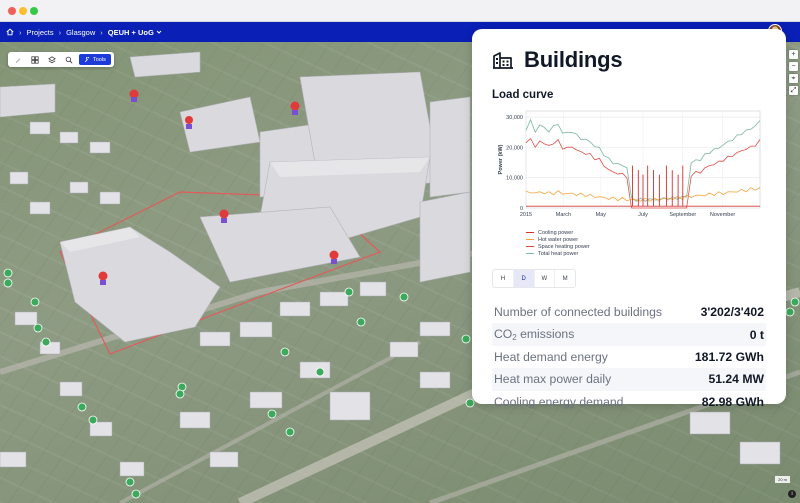 The height and width of the screenshot is (503, 800). What do you see at coordinates (551, 356) in the screenshot?
I see `stat-label: Heat demand energy` at bounding box center [551, 356].